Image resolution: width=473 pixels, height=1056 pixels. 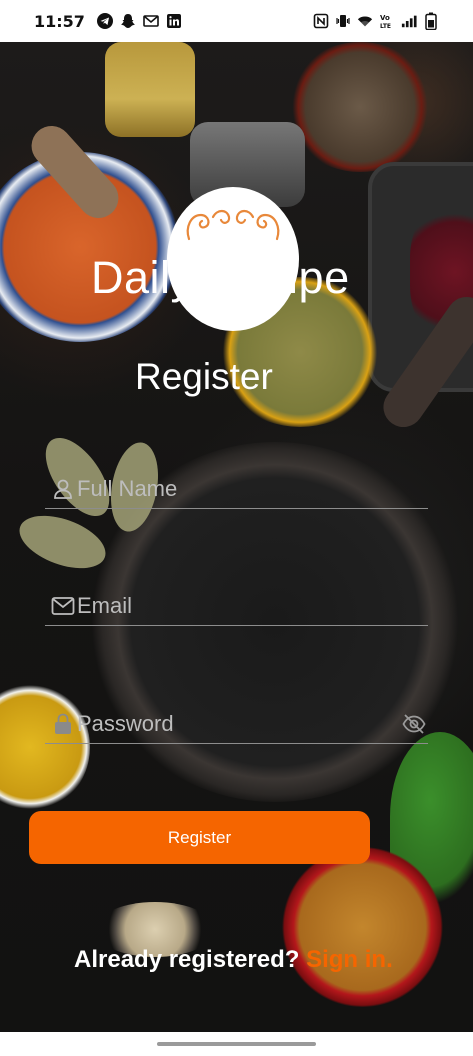 What do you see at coordinates (233, 259) in the screenshot?
I see `recipe-logo-icon` at bounding box center [233, 259].